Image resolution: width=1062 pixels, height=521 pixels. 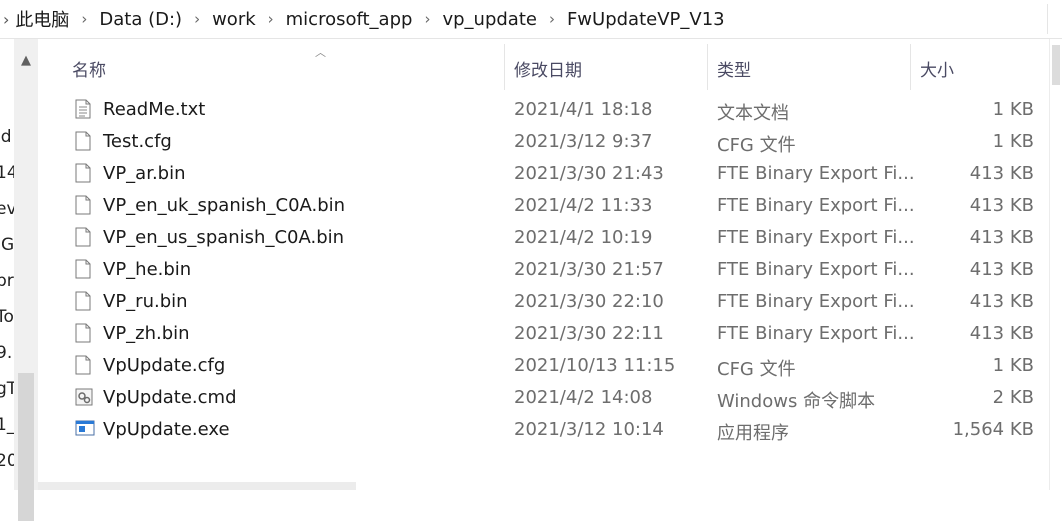 What do you see at coordinates (154, 109) in the screenshot?
I see `file-name: ReadMe.txt` at bounding box center [154, 109].